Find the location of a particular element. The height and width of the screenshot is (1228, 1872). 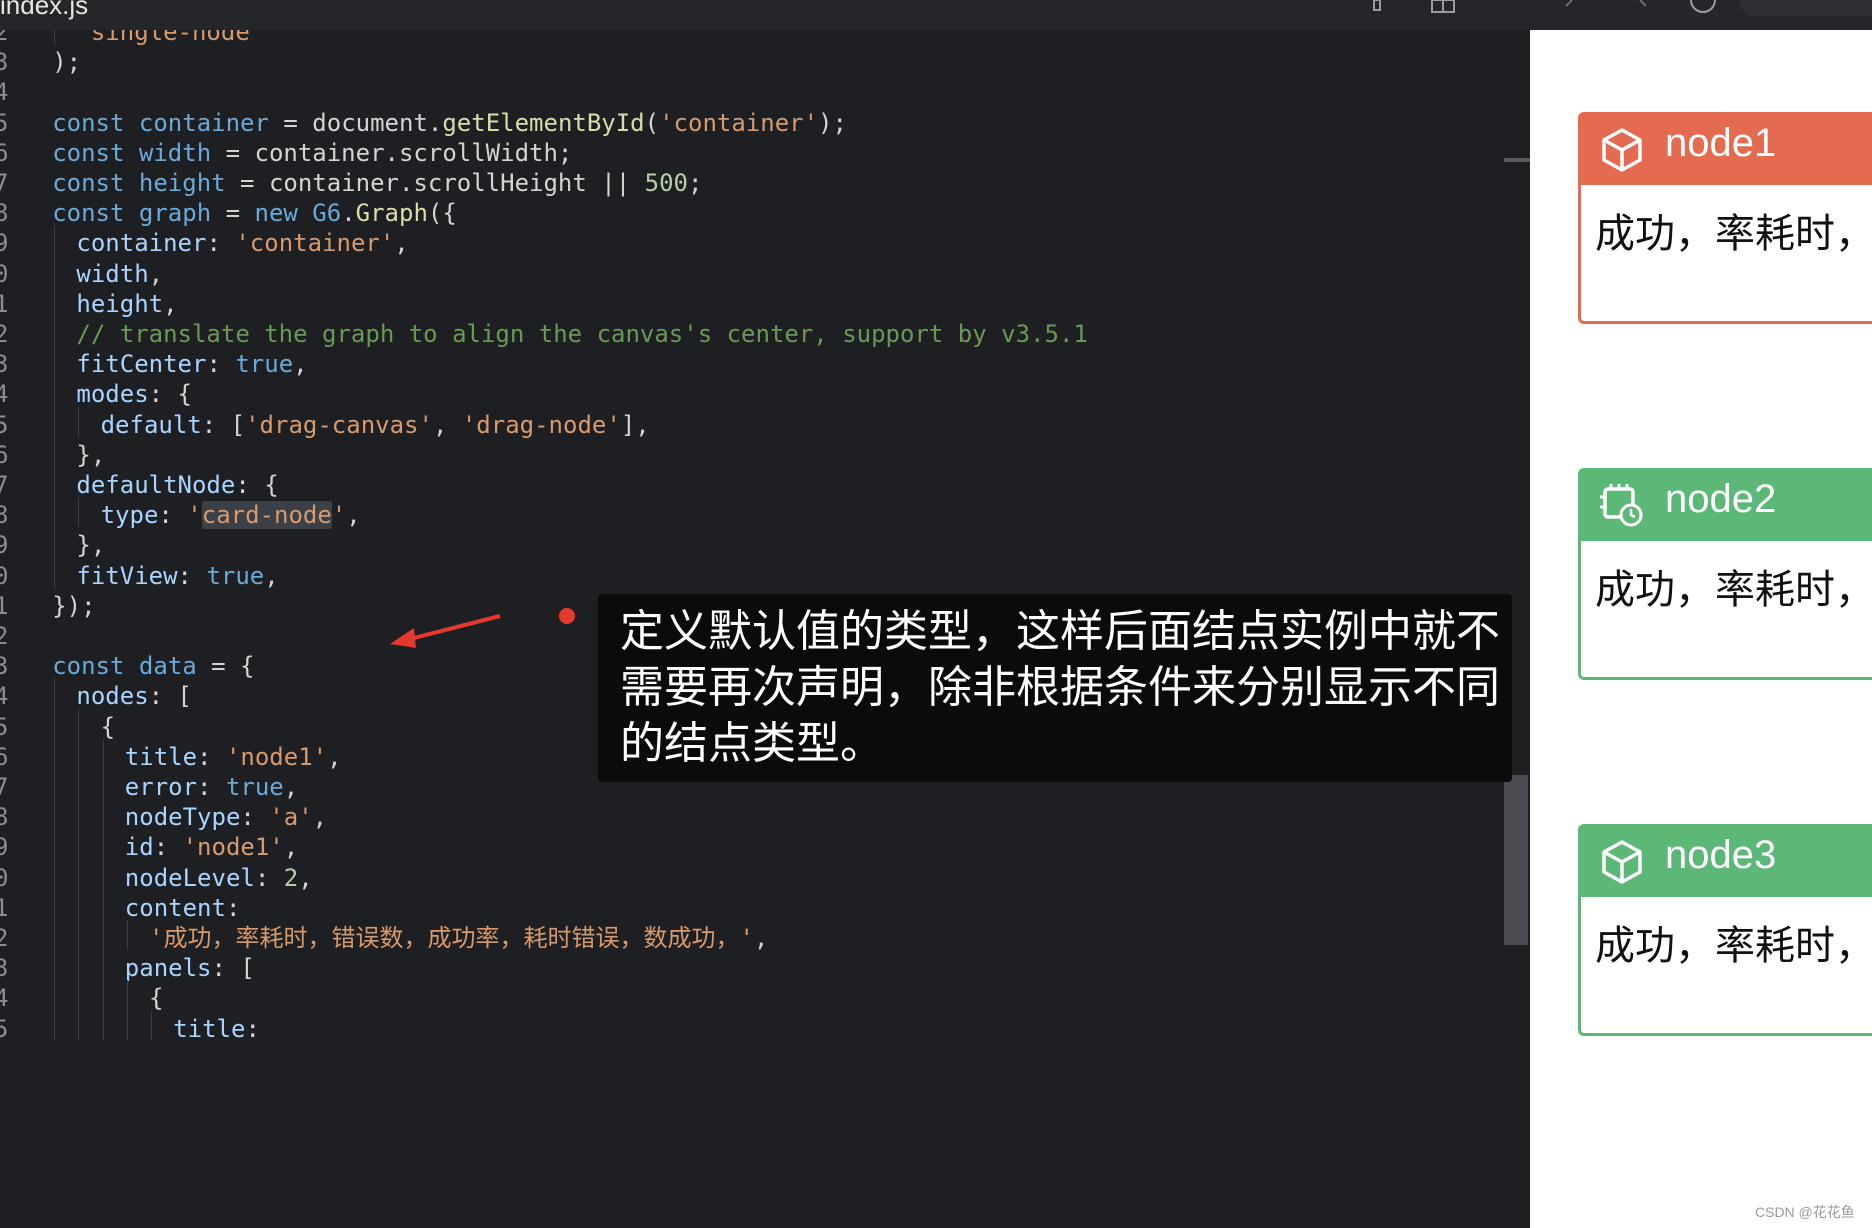

node-card-title: node1 is located at coordinates (1721, 143).